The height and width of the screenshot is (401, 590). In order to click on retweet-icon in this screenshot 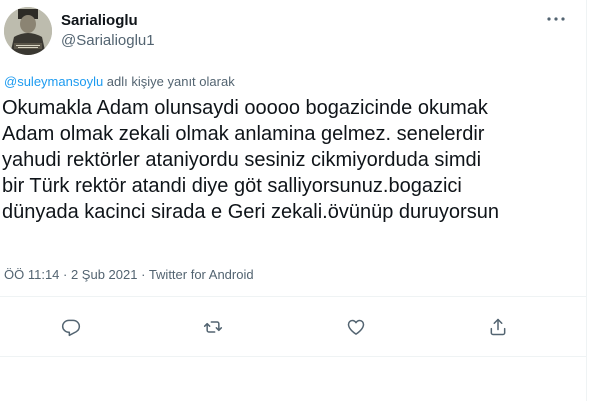, I will do `click(213, 327)`.